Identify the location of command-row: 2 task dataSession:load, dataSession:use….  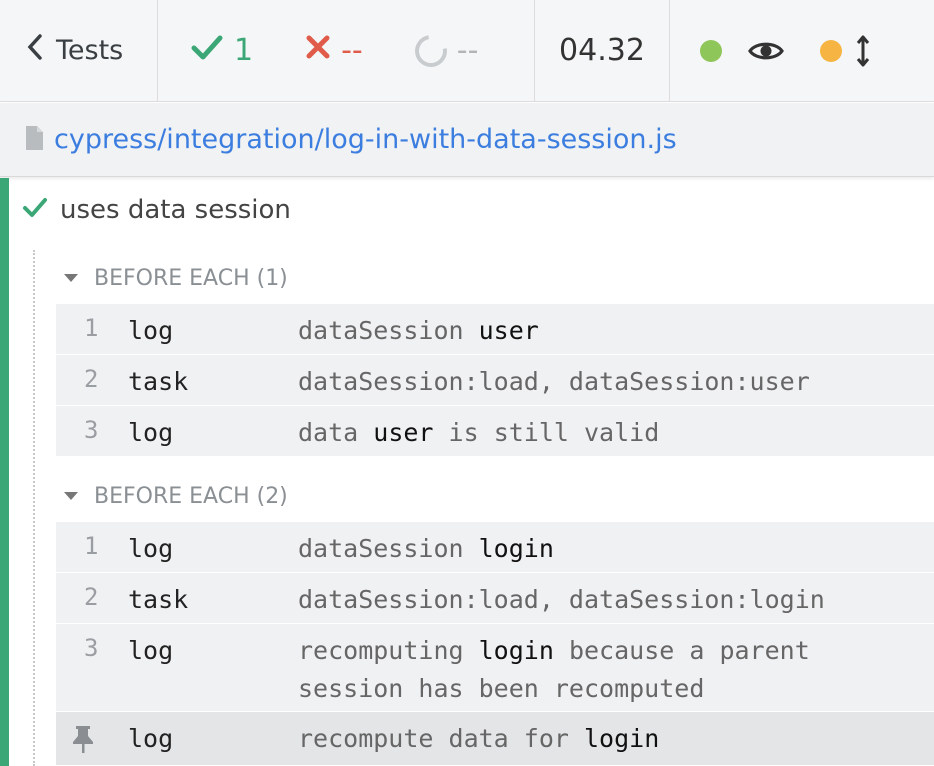
(495, 380).